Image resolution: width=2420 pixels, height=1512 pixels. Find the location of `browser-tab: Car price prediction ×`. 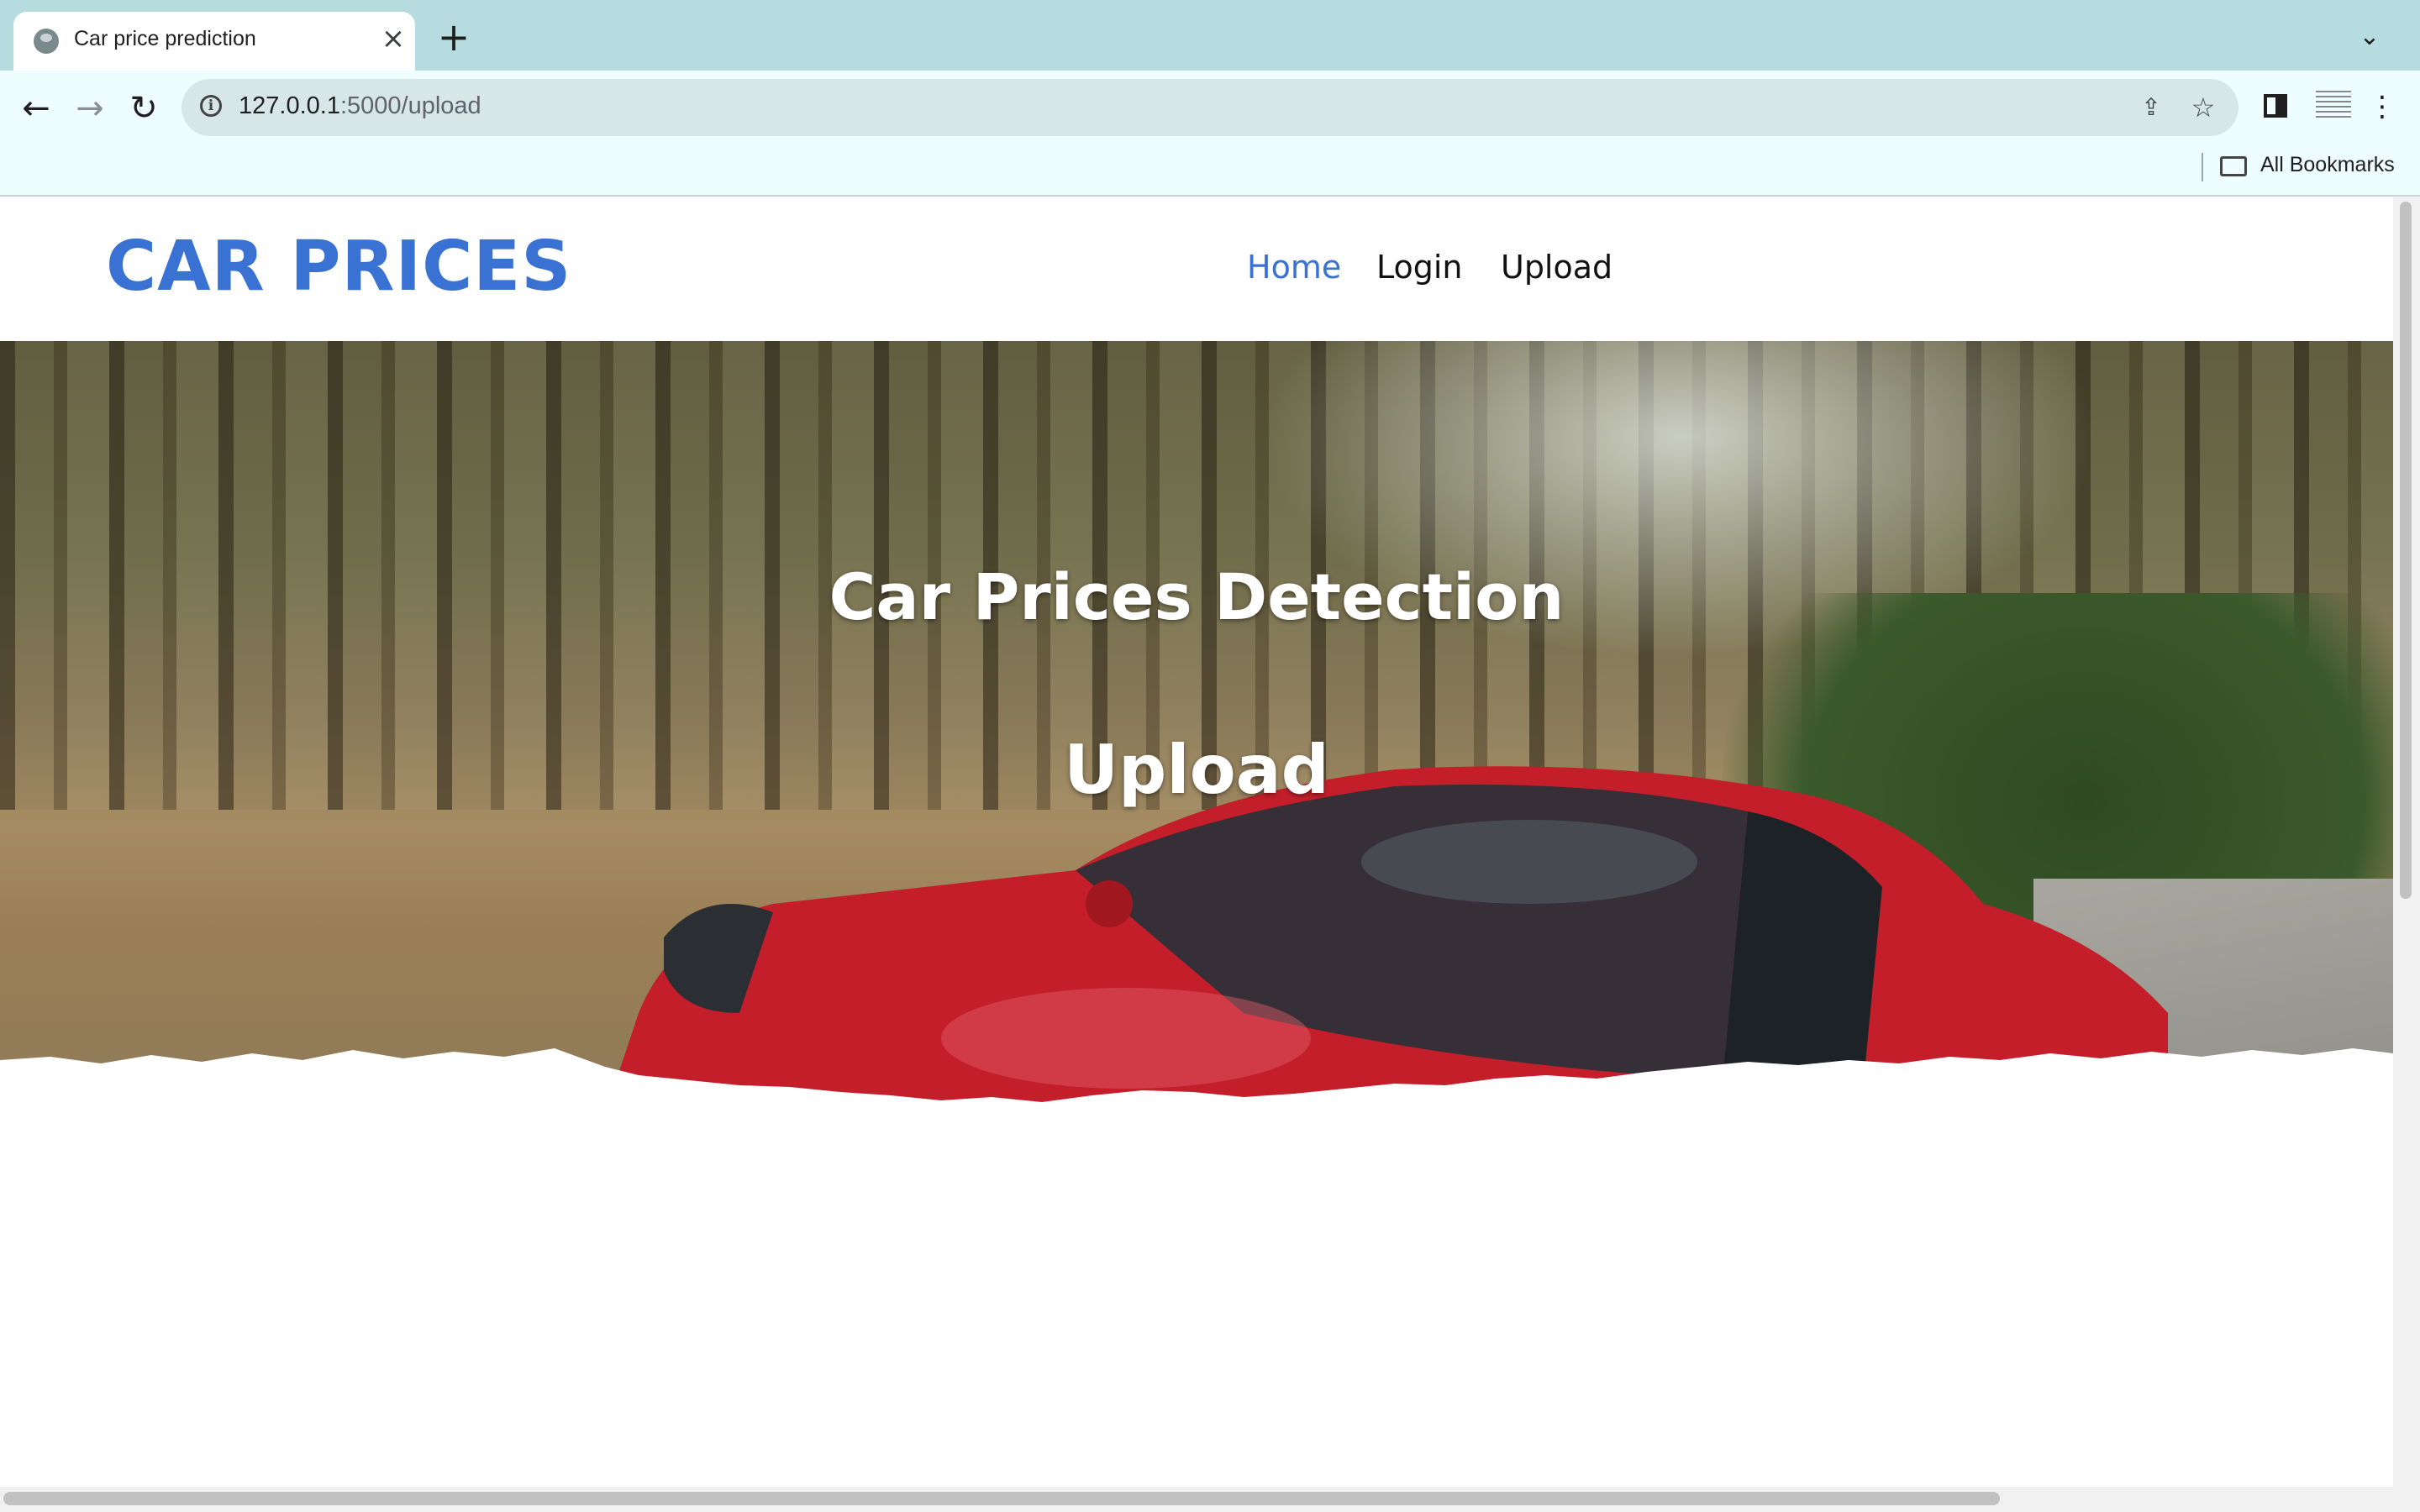

browser-tab: Car price prediction × is located at coordinates (214, 41).